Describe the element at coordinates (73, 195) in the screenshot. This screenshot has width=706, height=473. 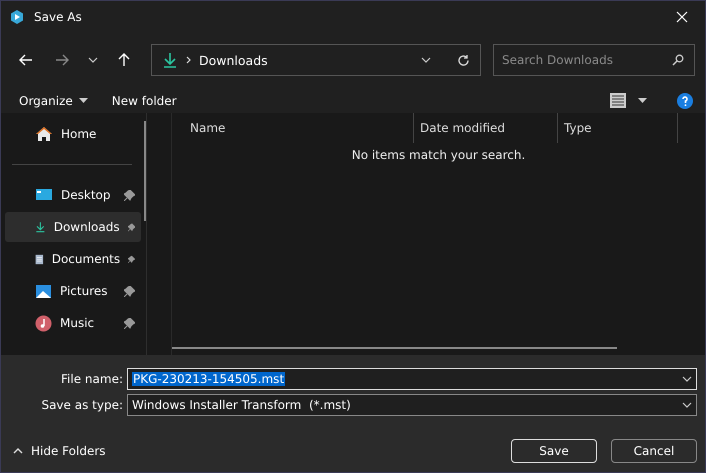
I see `sidebar-item: Desktop` at that location.